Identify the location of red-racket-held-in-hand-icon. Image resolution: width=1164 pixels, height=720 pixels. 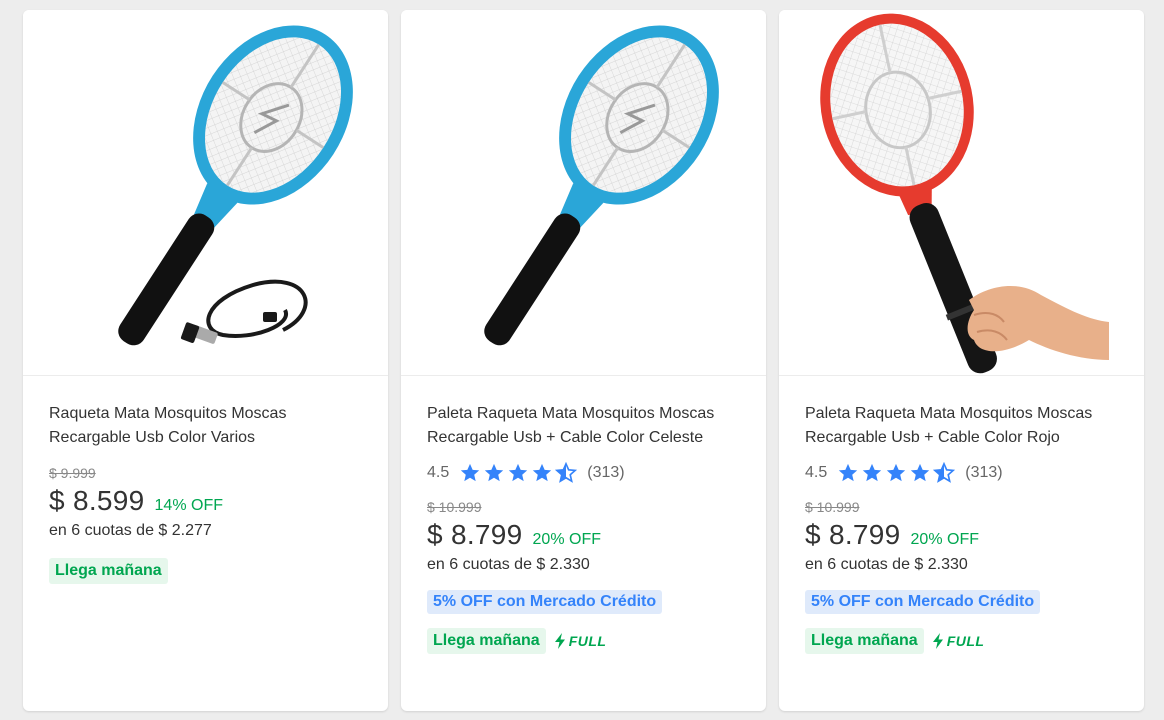
(964, 193).